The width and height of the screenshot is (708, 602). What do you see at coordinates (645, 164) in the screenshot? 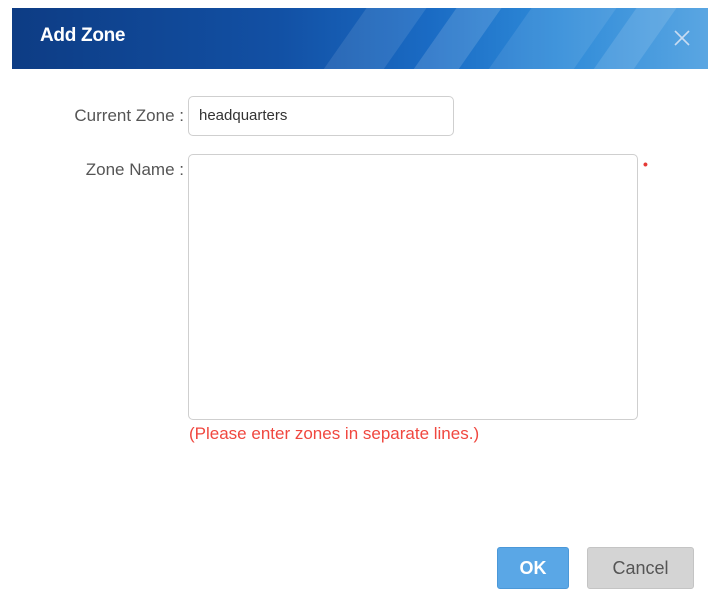
I see `required-indicator: •` at bounding box center [645, 164].